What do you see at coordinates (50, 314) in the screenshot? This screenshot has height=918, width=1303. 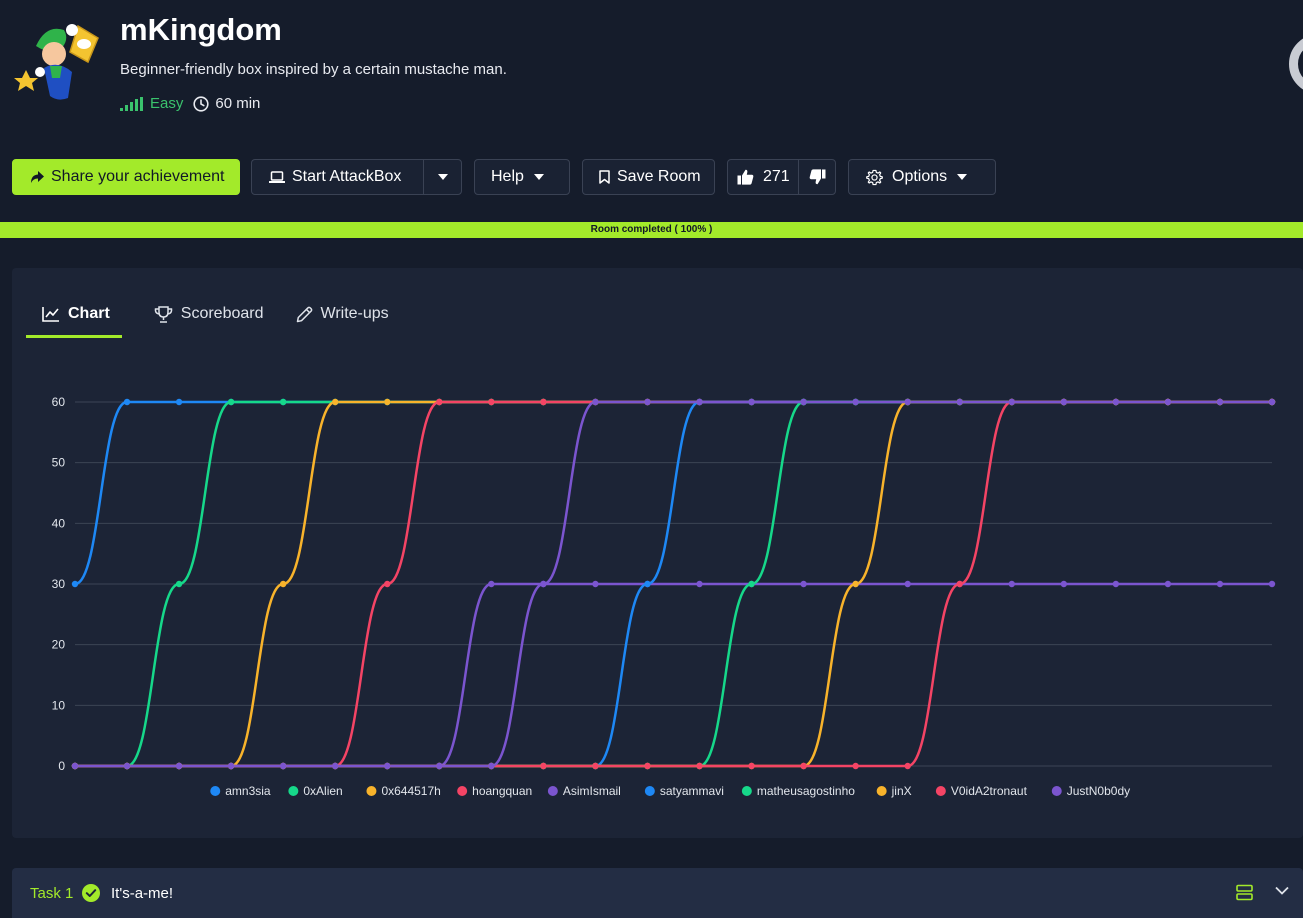 I see `line-chart-icon` at bounding box center [50, 314].